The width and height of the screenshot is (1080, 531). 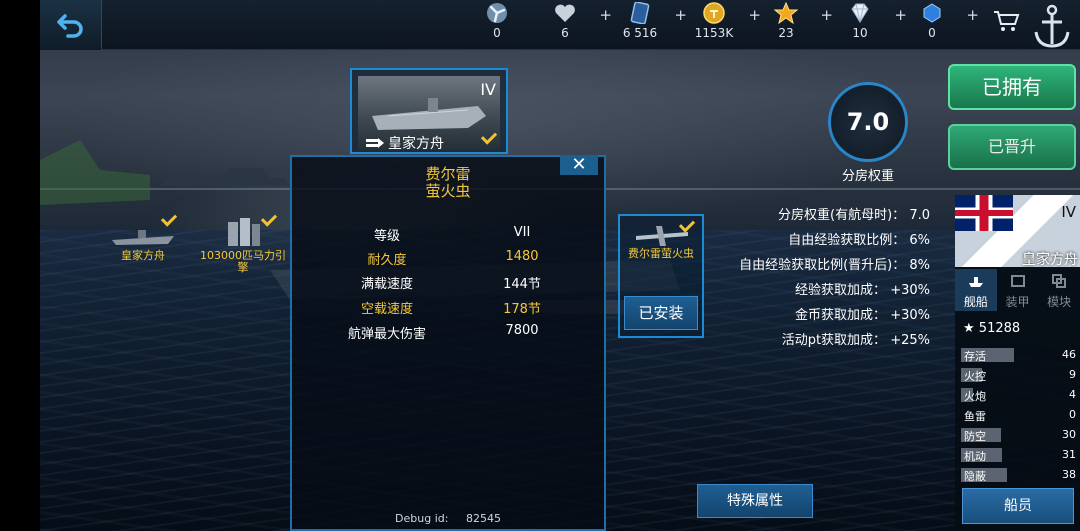 I want to click on stat-row: 活动pt获取加成： +25%, so click(x=856, y=338).